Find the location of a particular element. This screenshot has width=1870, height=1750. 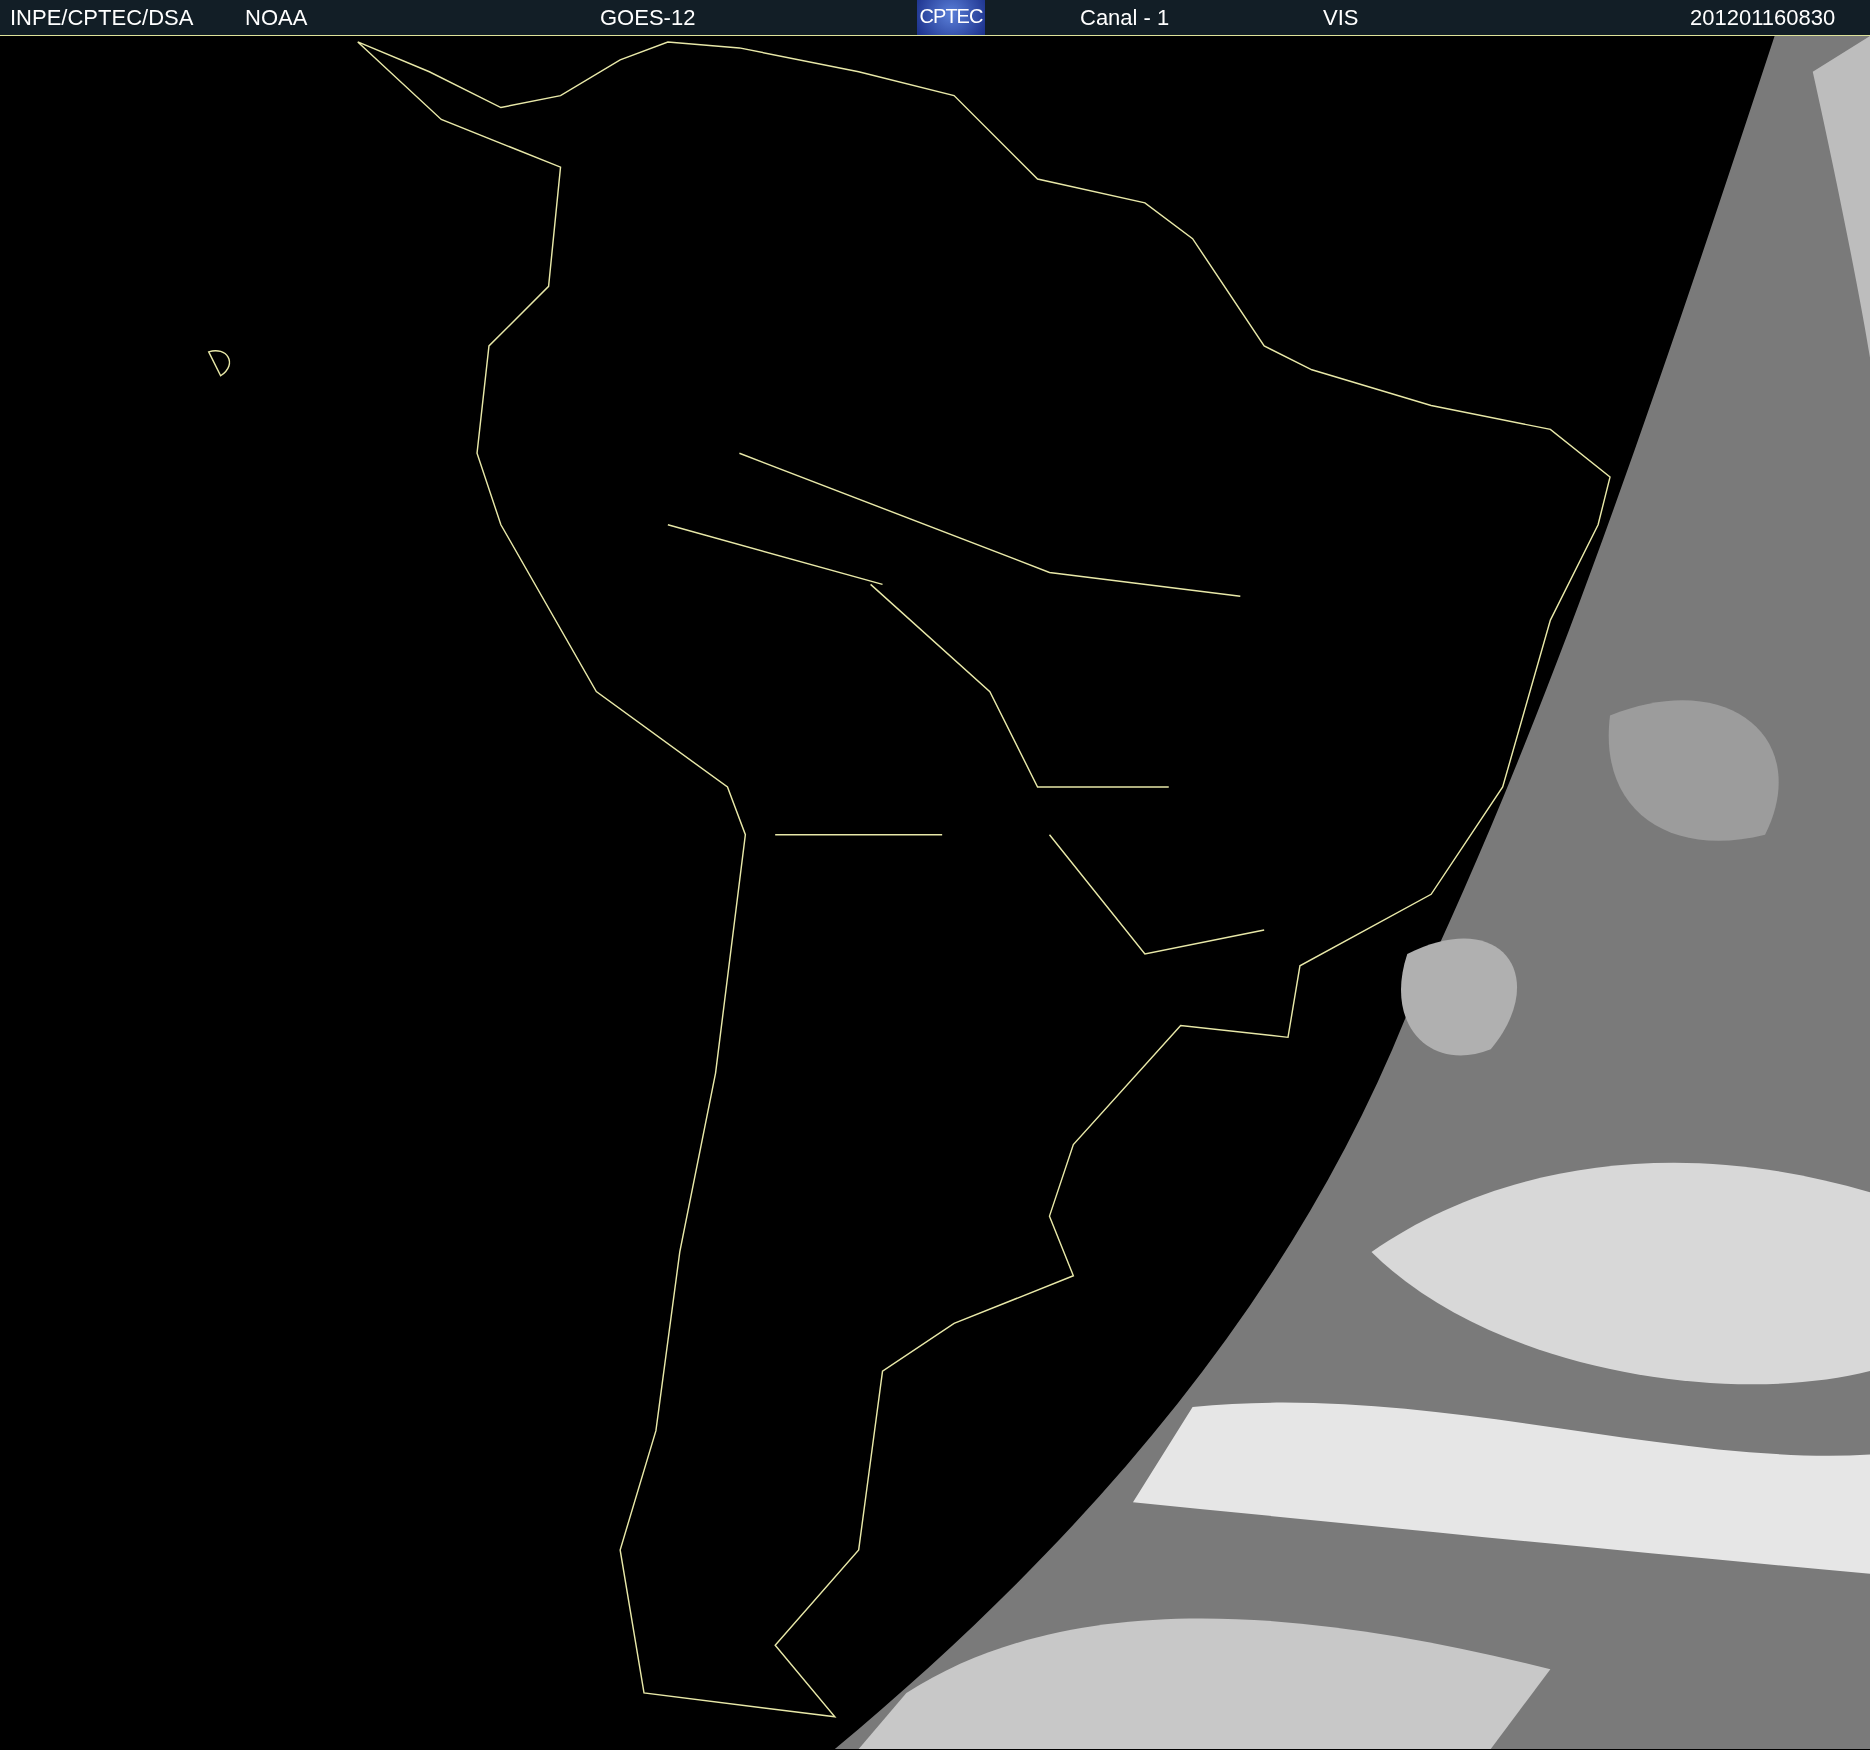

timestamp-label: 201201160830 is located at coordinates (1763, 18).